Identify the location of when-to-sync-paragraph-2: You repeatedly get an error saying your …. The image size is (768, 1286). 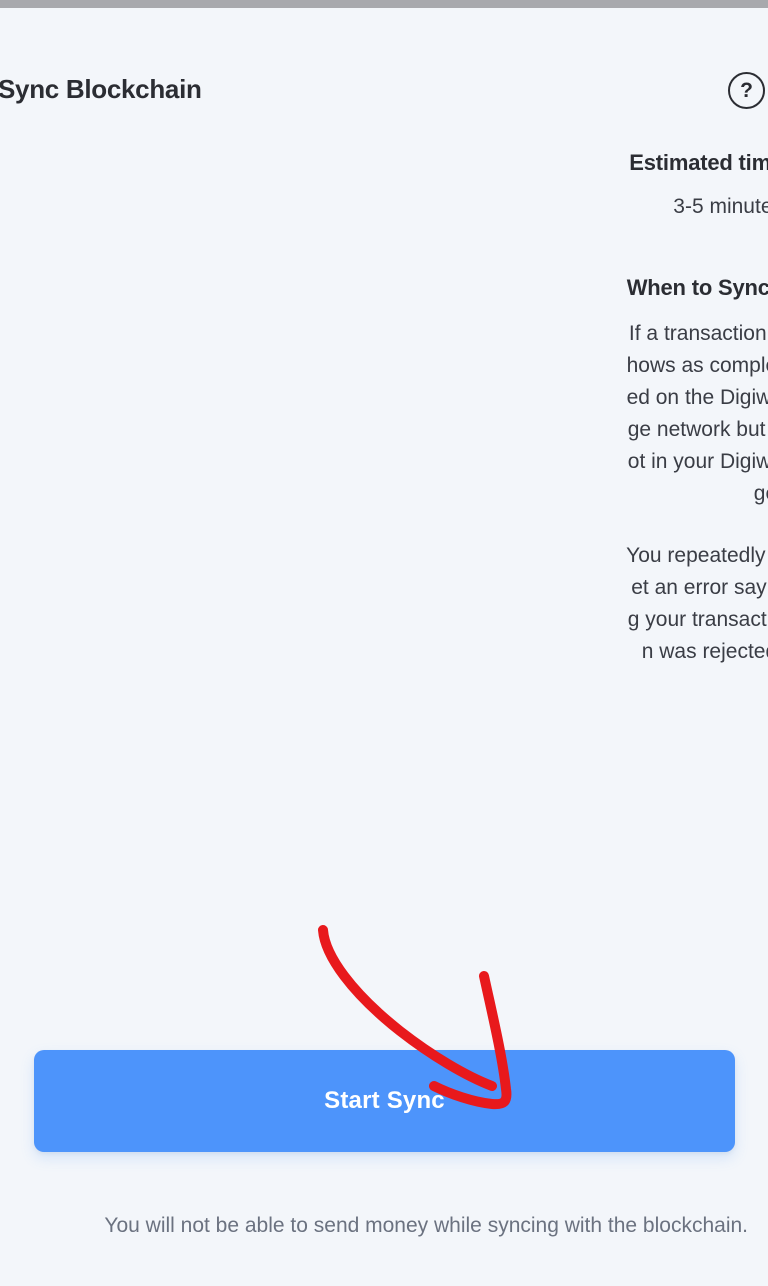
(697, 603).